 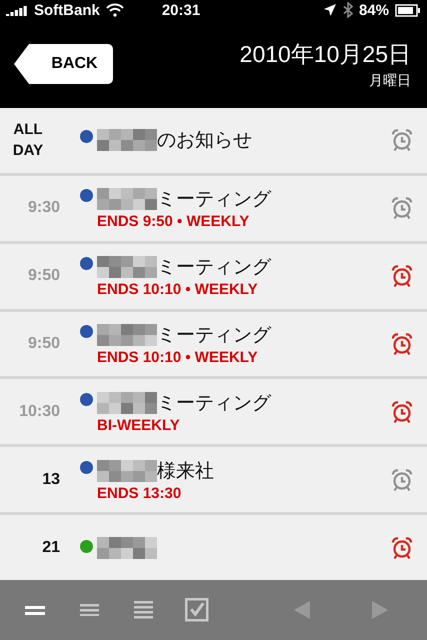 What do you see at coordinates (373, 10) in the screenshot?
I see `battery-percent: 84%` at bounding box center [373, 10].